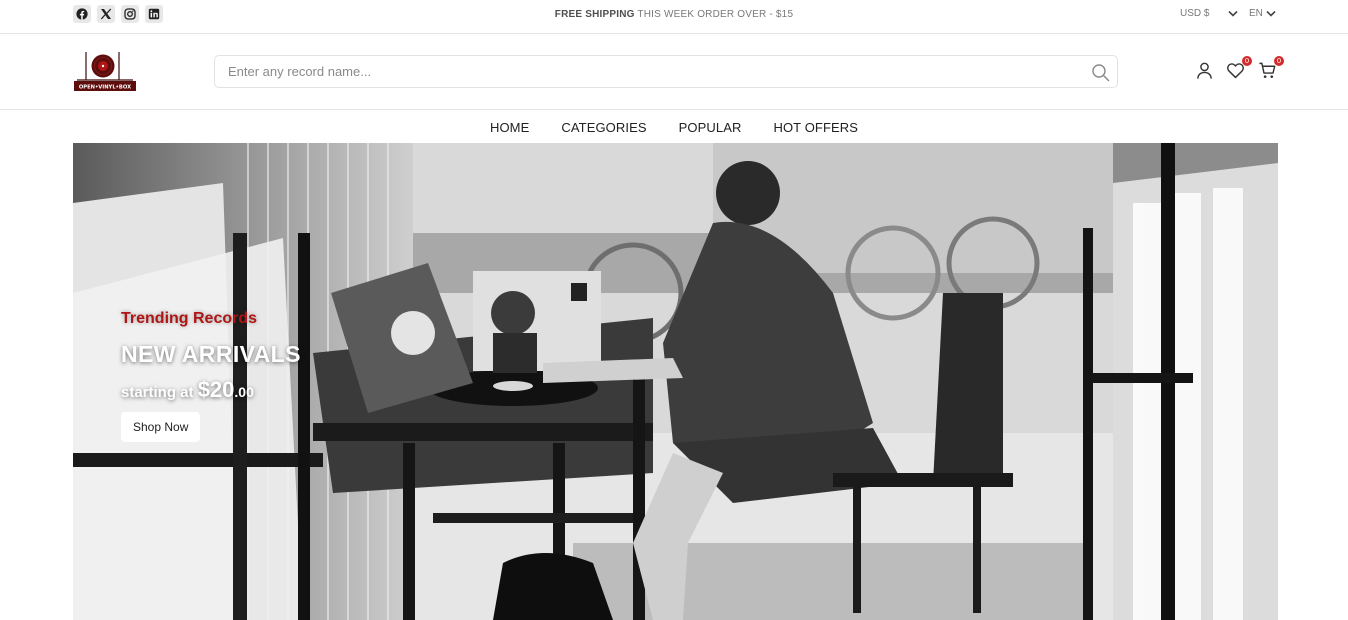  What do you see at coordinates (815, 127) in the screenshot?
I see `nav-hot-offers: HOT OFFERS` at bounding box center [815, 127].